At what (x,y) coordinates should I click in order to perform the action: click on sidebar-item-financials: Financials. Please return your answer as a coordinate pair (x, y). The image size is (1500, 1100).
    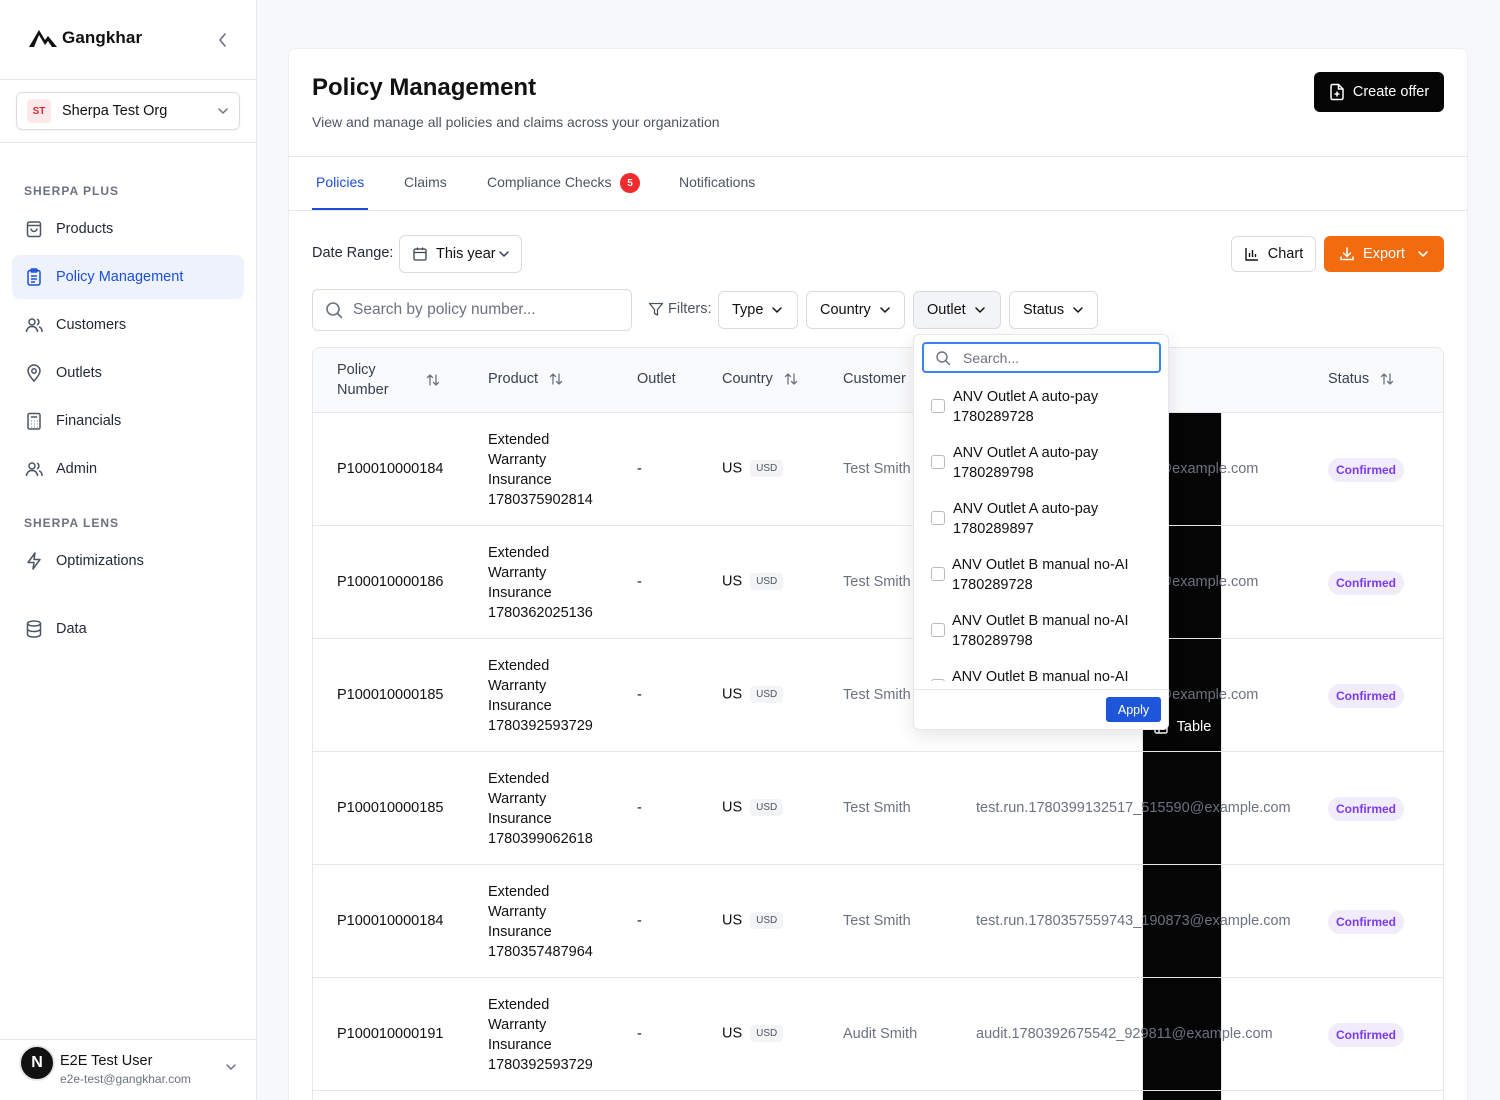
    Looking at the image, I should click on (128, 421).